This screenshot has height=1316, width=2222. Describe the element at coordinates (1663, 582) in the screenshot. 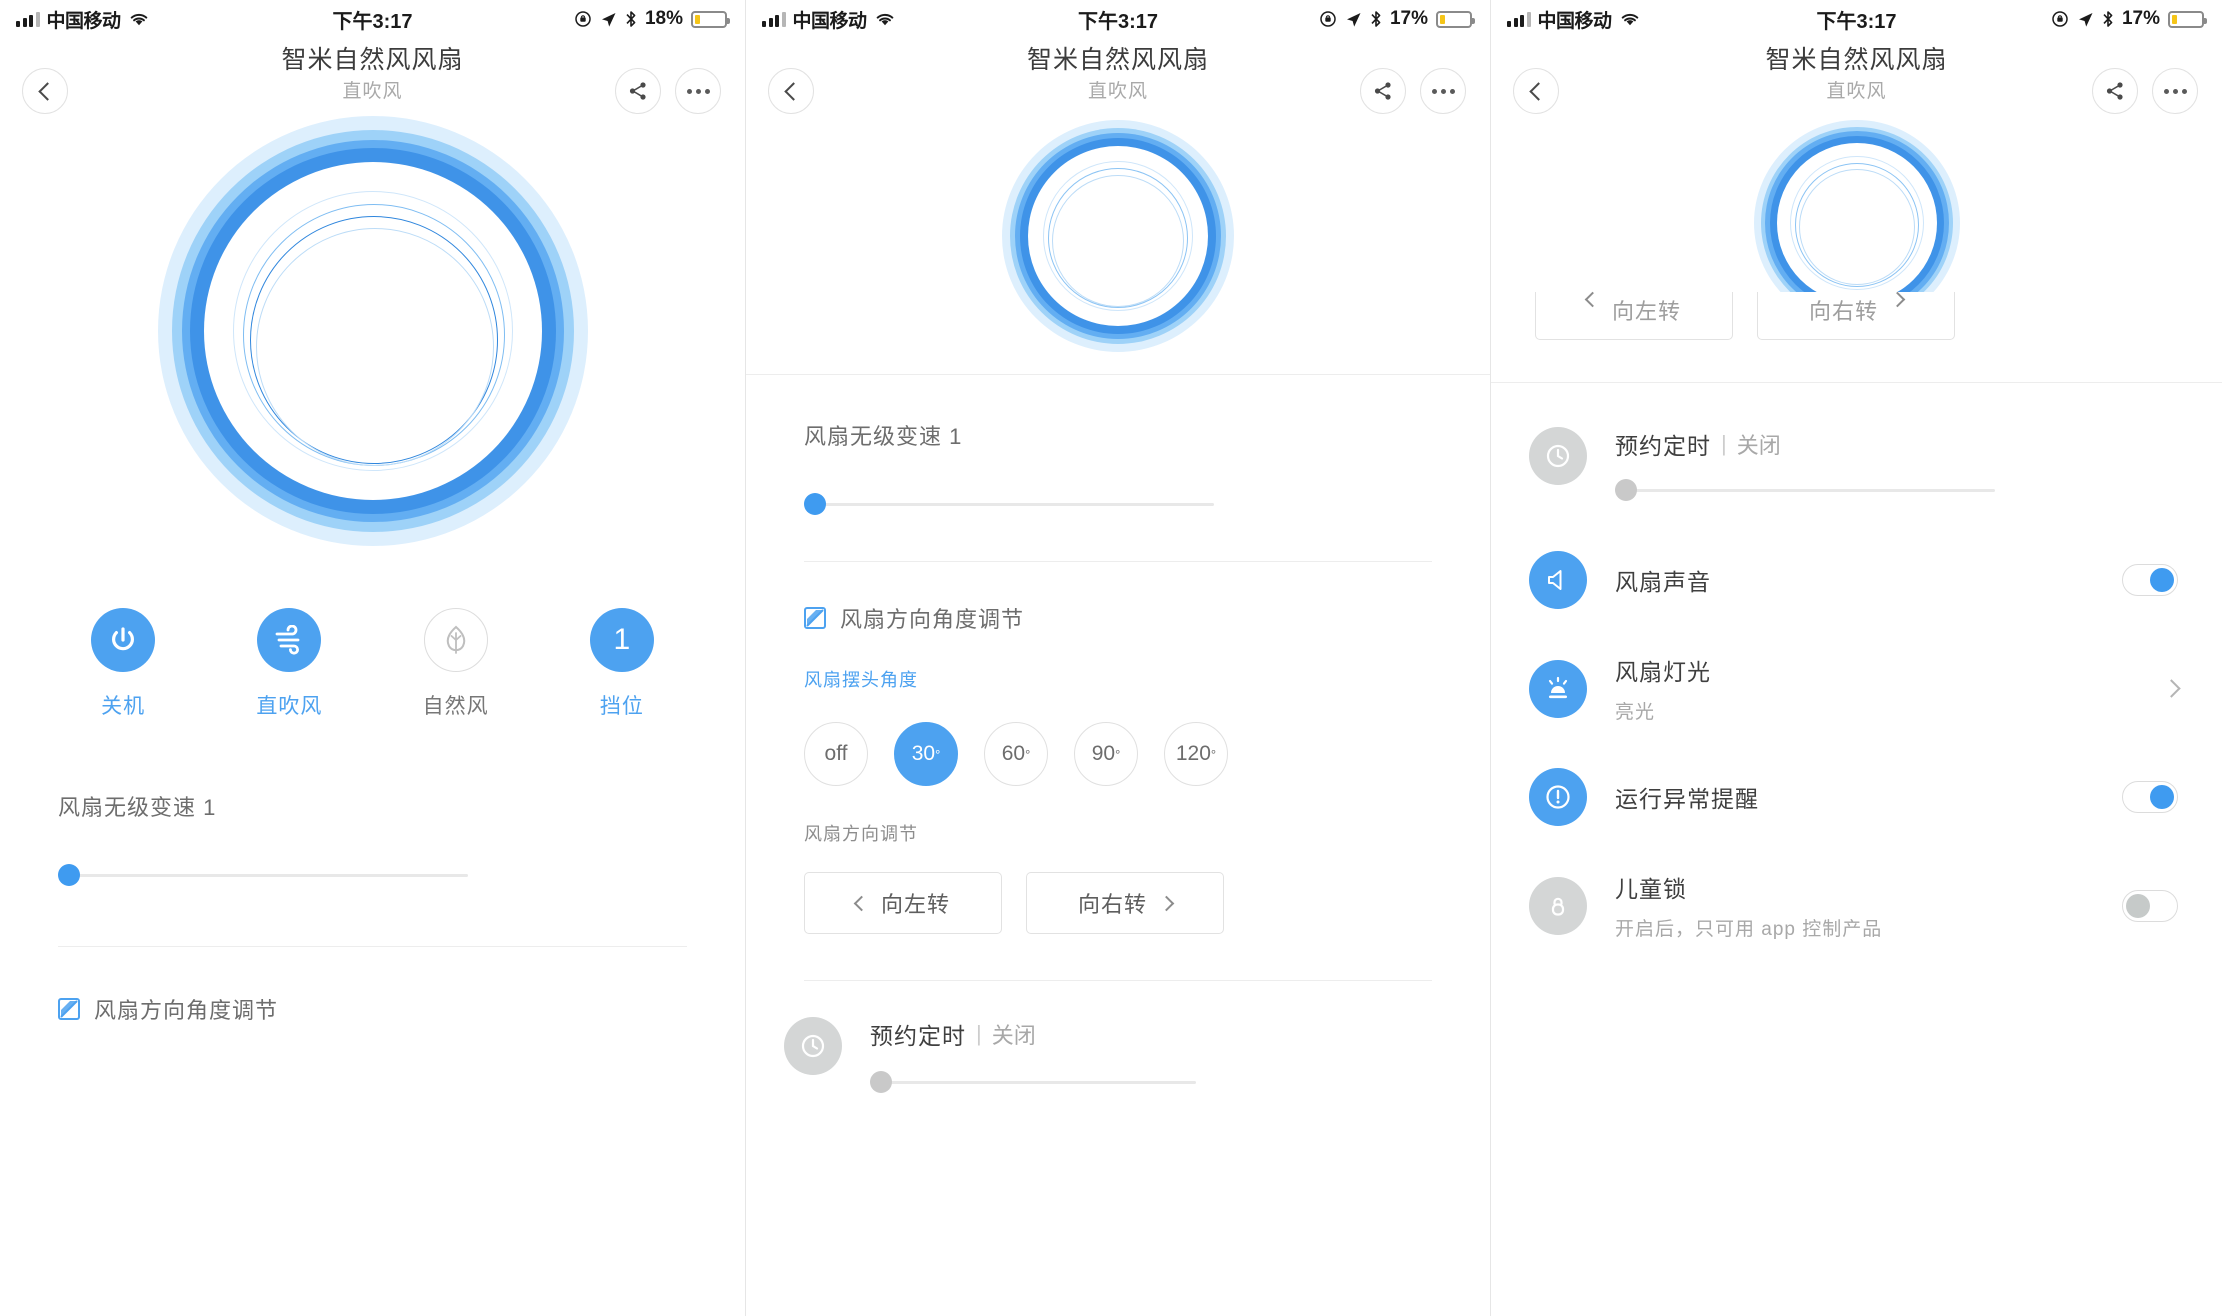

I see `fan-sound-title: 风扇声音` at that location.